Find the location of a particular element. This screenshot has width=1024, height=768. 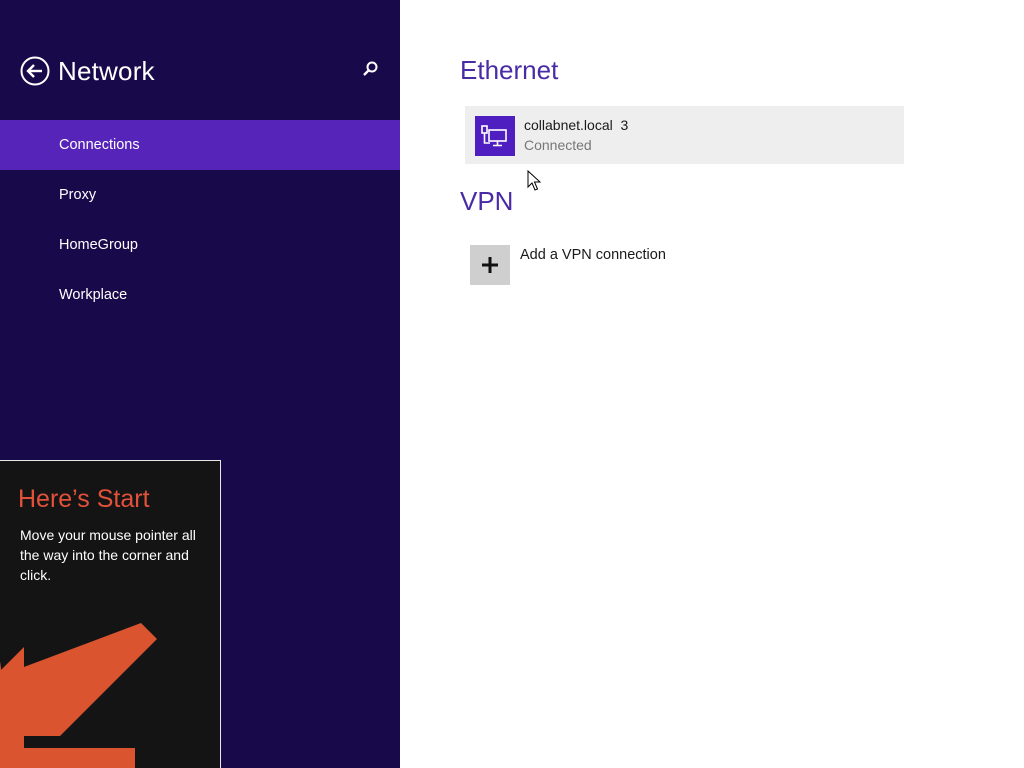

settings-nav-list: Connections Proxy HomeGroup Workplace is located at coordinates (200, 220).